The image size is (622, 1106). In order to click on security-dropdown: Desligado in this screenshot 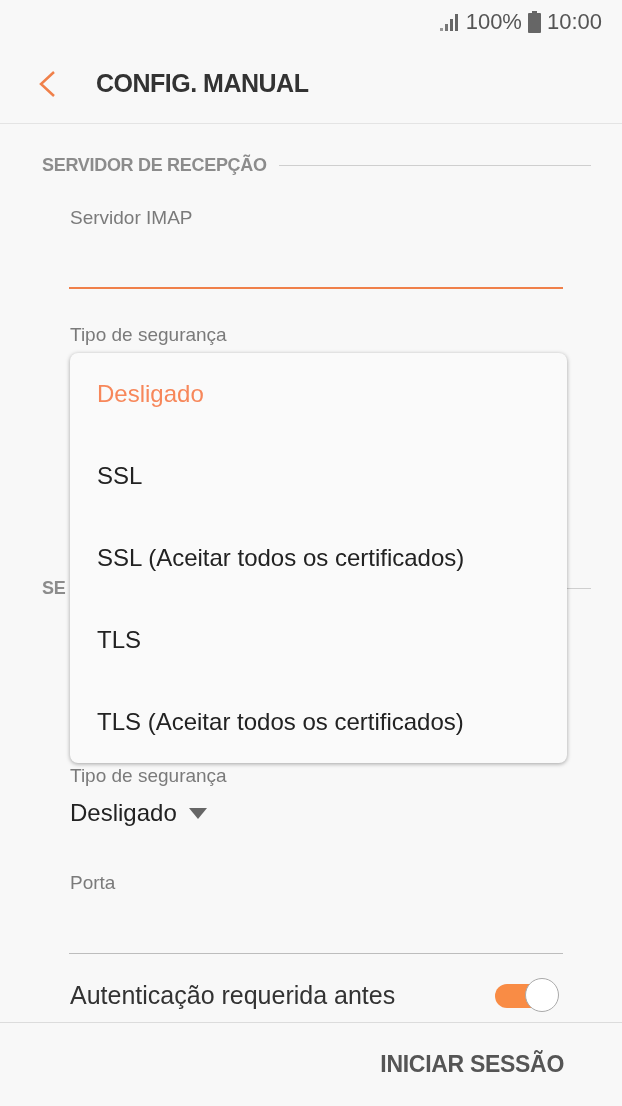, I will do `click(138, 813)`.